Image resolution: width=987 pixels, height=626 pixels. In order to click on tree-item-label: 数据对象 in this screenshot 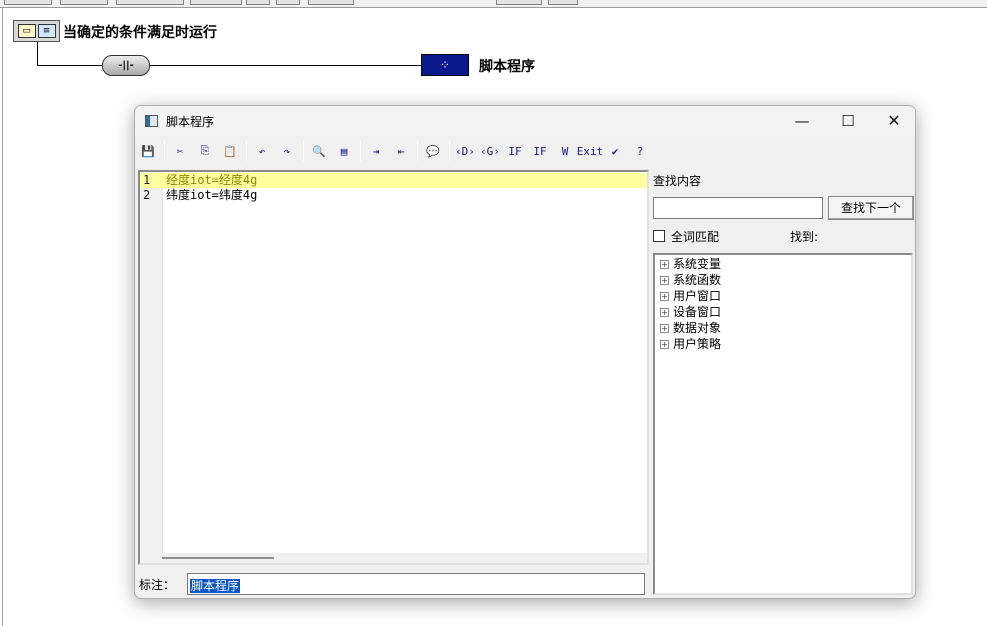, I will do `click(697, 328)`.